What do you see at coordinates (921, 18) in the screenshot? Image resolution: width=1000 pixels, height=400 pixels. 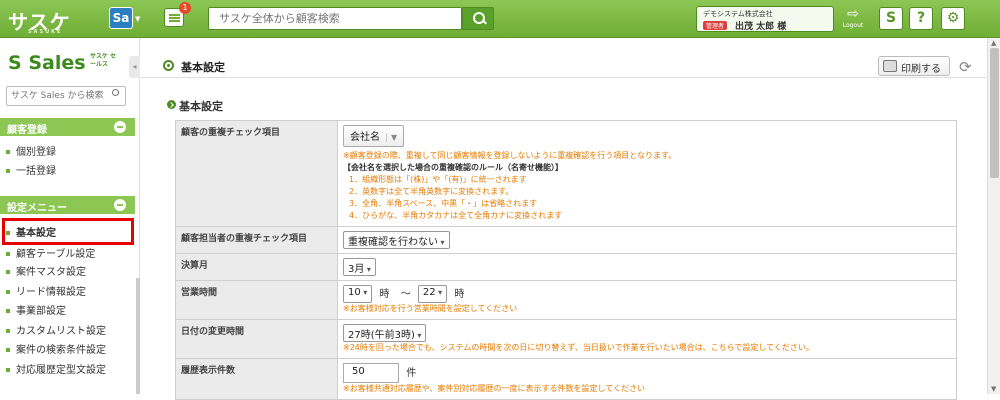 I see `help-button: ?` at bounding box center [921, 18].